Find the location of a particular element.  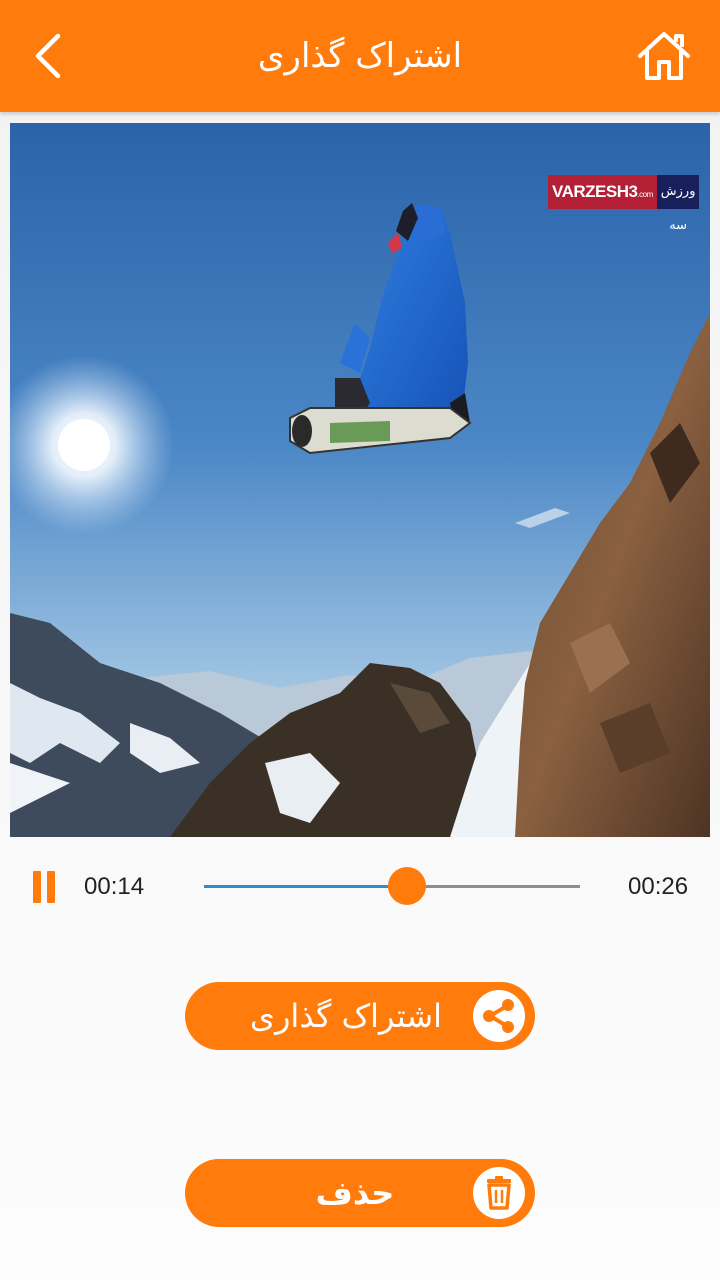

app-bar: اشتراک گذاری is located at coordinates (360, 56).